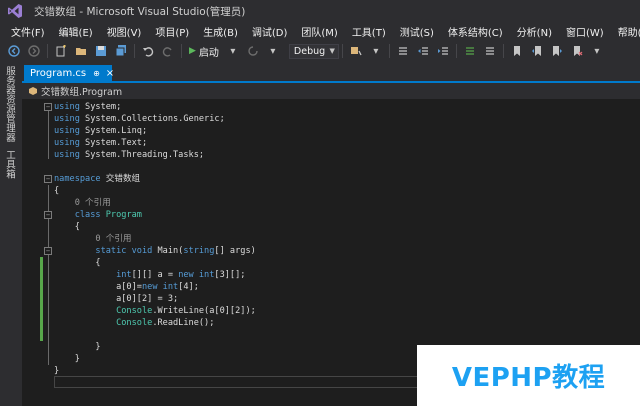 The height and width of the screenshot is (406, 640). Describe the element at coordinates (129, 155) in the screenshot. I see `code-line: using System.Threading.Tasks;` at that location.